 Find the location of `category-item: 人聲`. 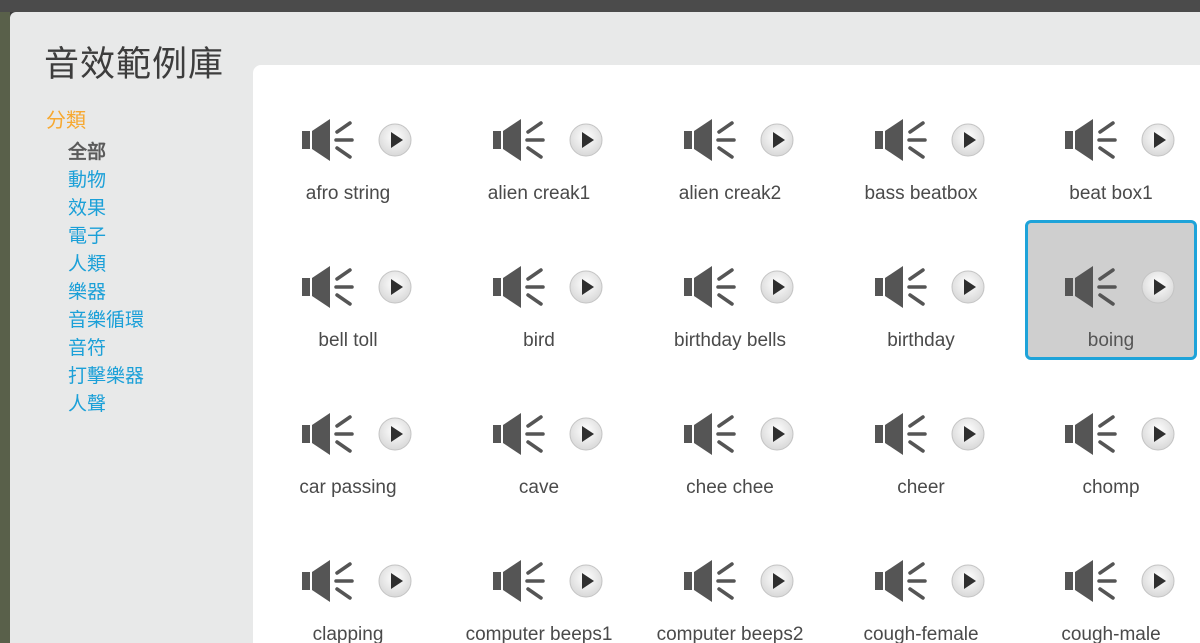

category-item: 人聲 is located at coordinates (106, 405).